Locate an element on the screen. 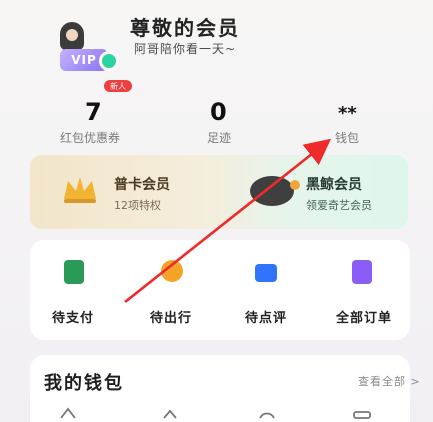  vip-badge-label: VIP is located at coordinates (84, 60).